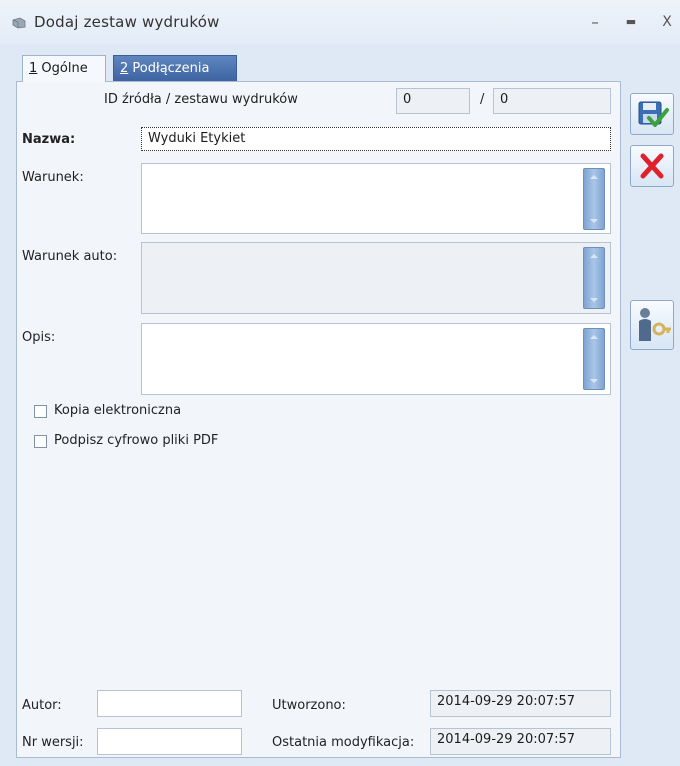 The image size is (680, 766). Describe the element at coordinates (40, 441) in the screenshot. I see `sign-pdf-checkbox` at that location.